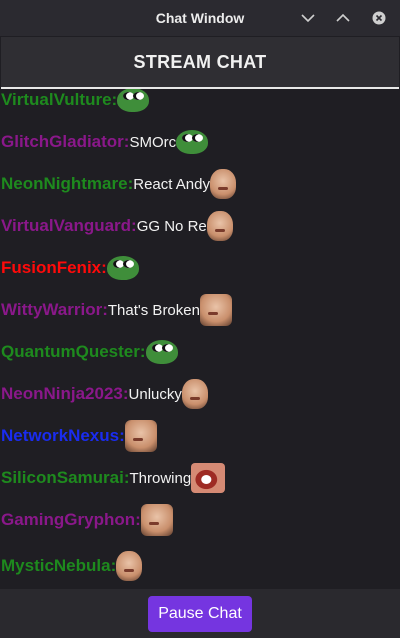  What do you see at coordinates (171, 226) in the screenshot?
I see `chat-text: GG No Re` at bounding box center [171, 226].